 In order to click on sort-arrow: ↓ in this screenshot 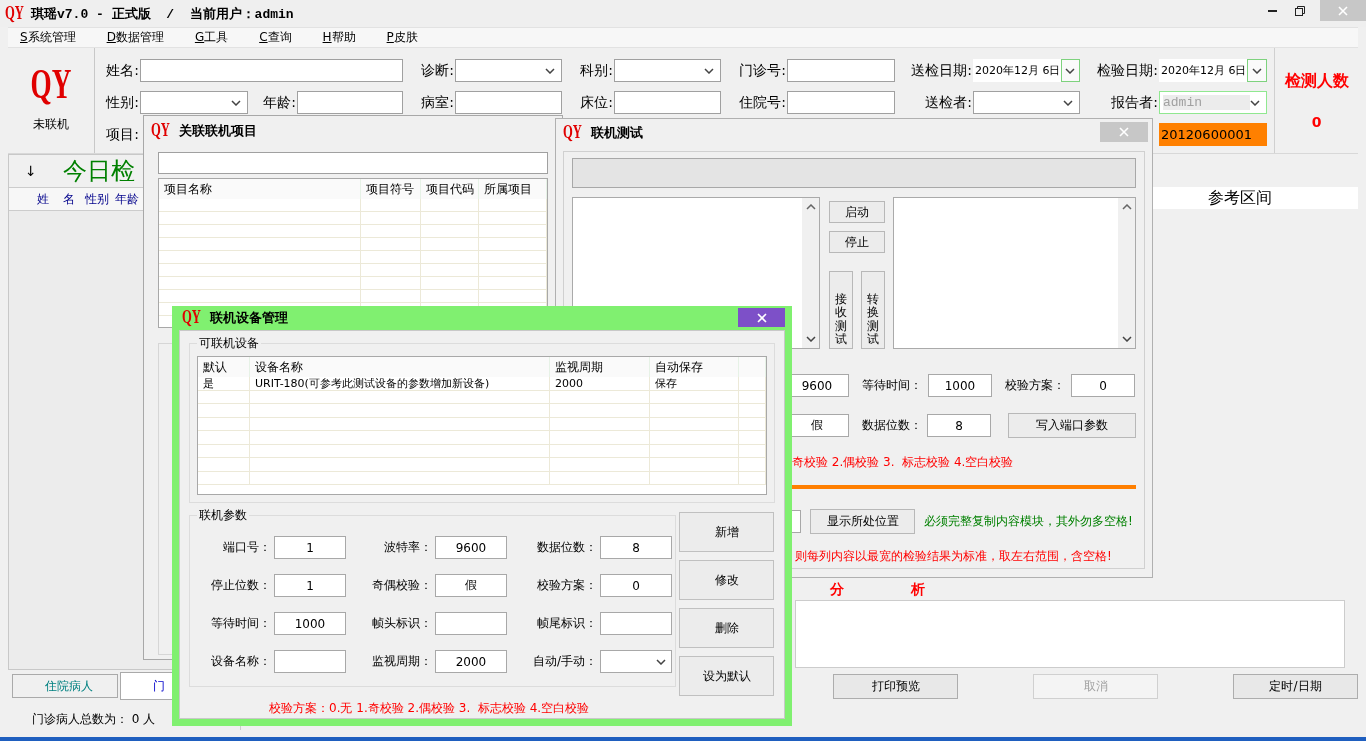, I will do `click(31, 171)`.